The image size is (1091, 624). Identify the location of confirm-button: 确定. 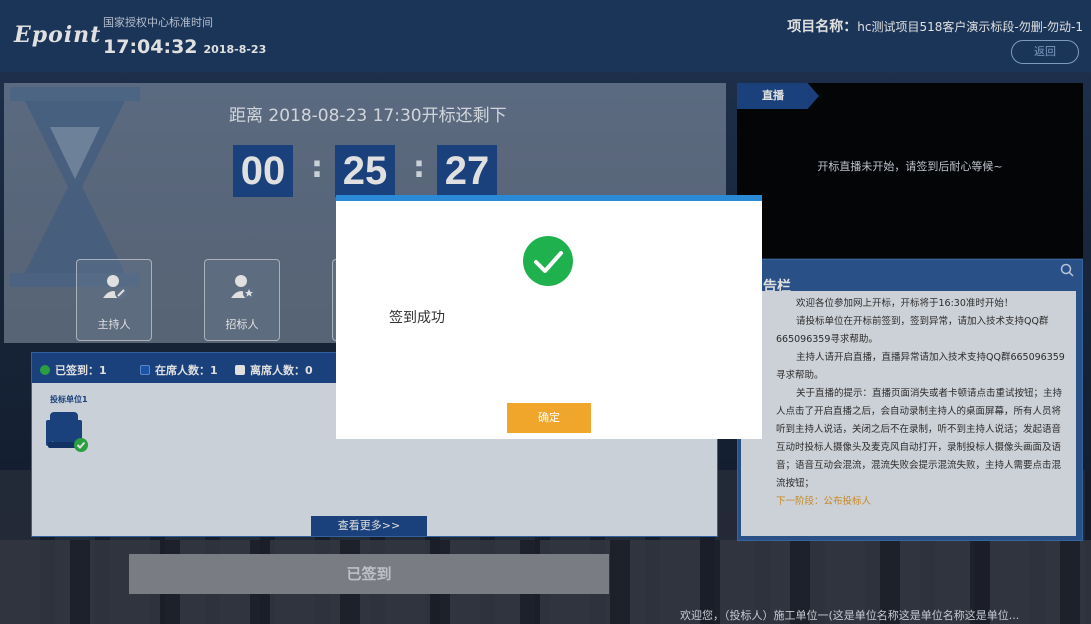
(549, 418).